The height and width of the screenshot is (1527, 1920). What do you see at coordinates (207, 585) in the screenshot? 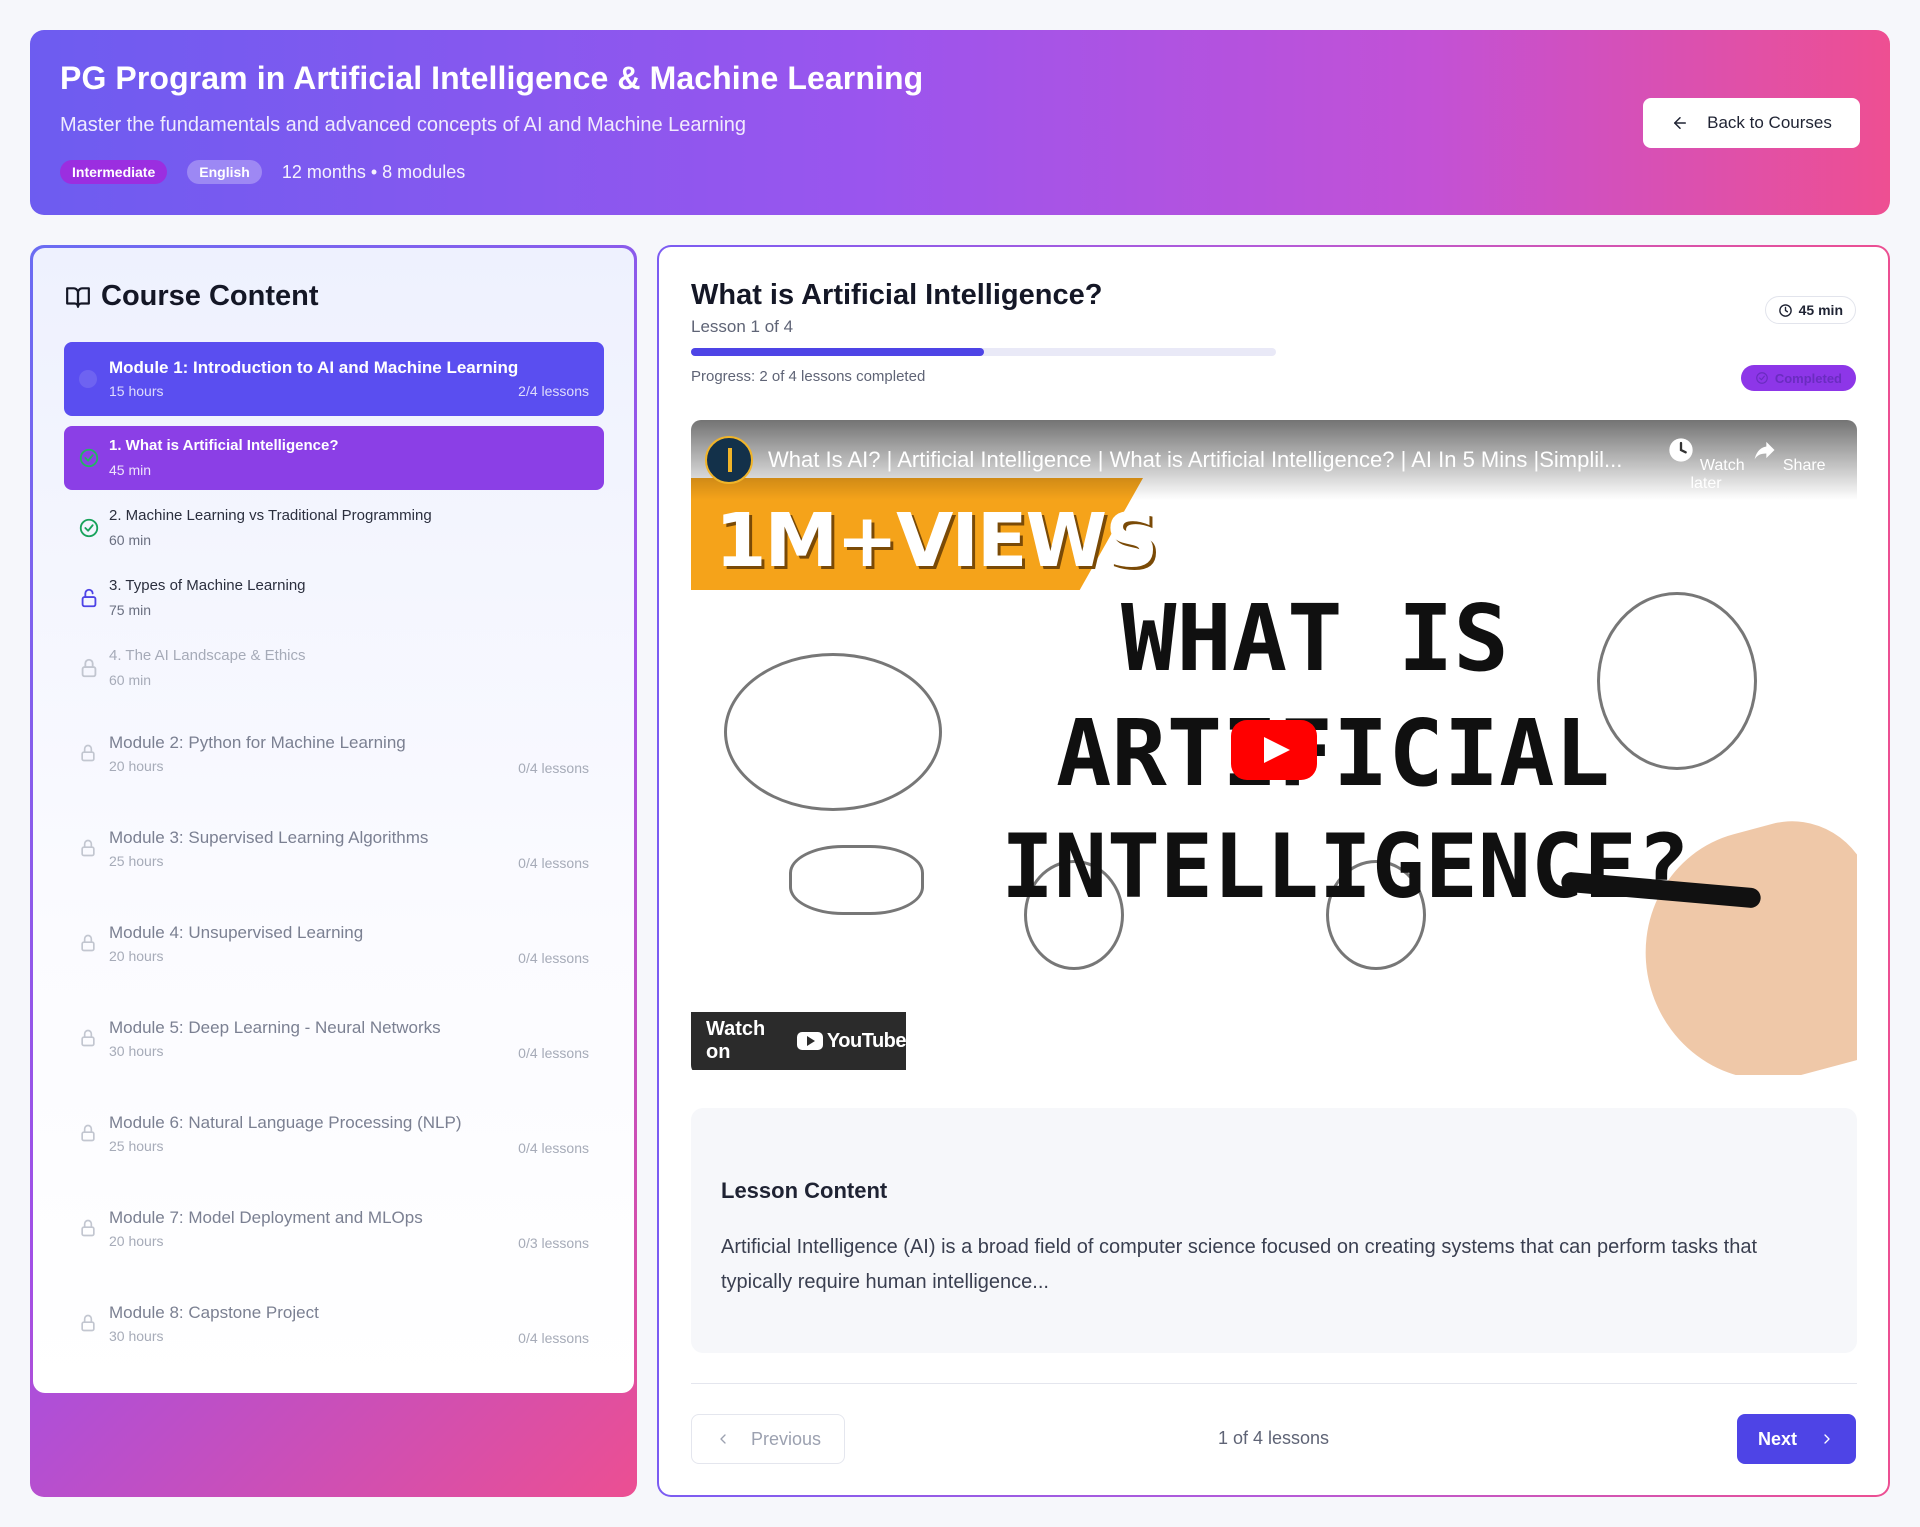
I see `lesson-title: 3. Types of Machine Learning` at bounding box center [207, 585].